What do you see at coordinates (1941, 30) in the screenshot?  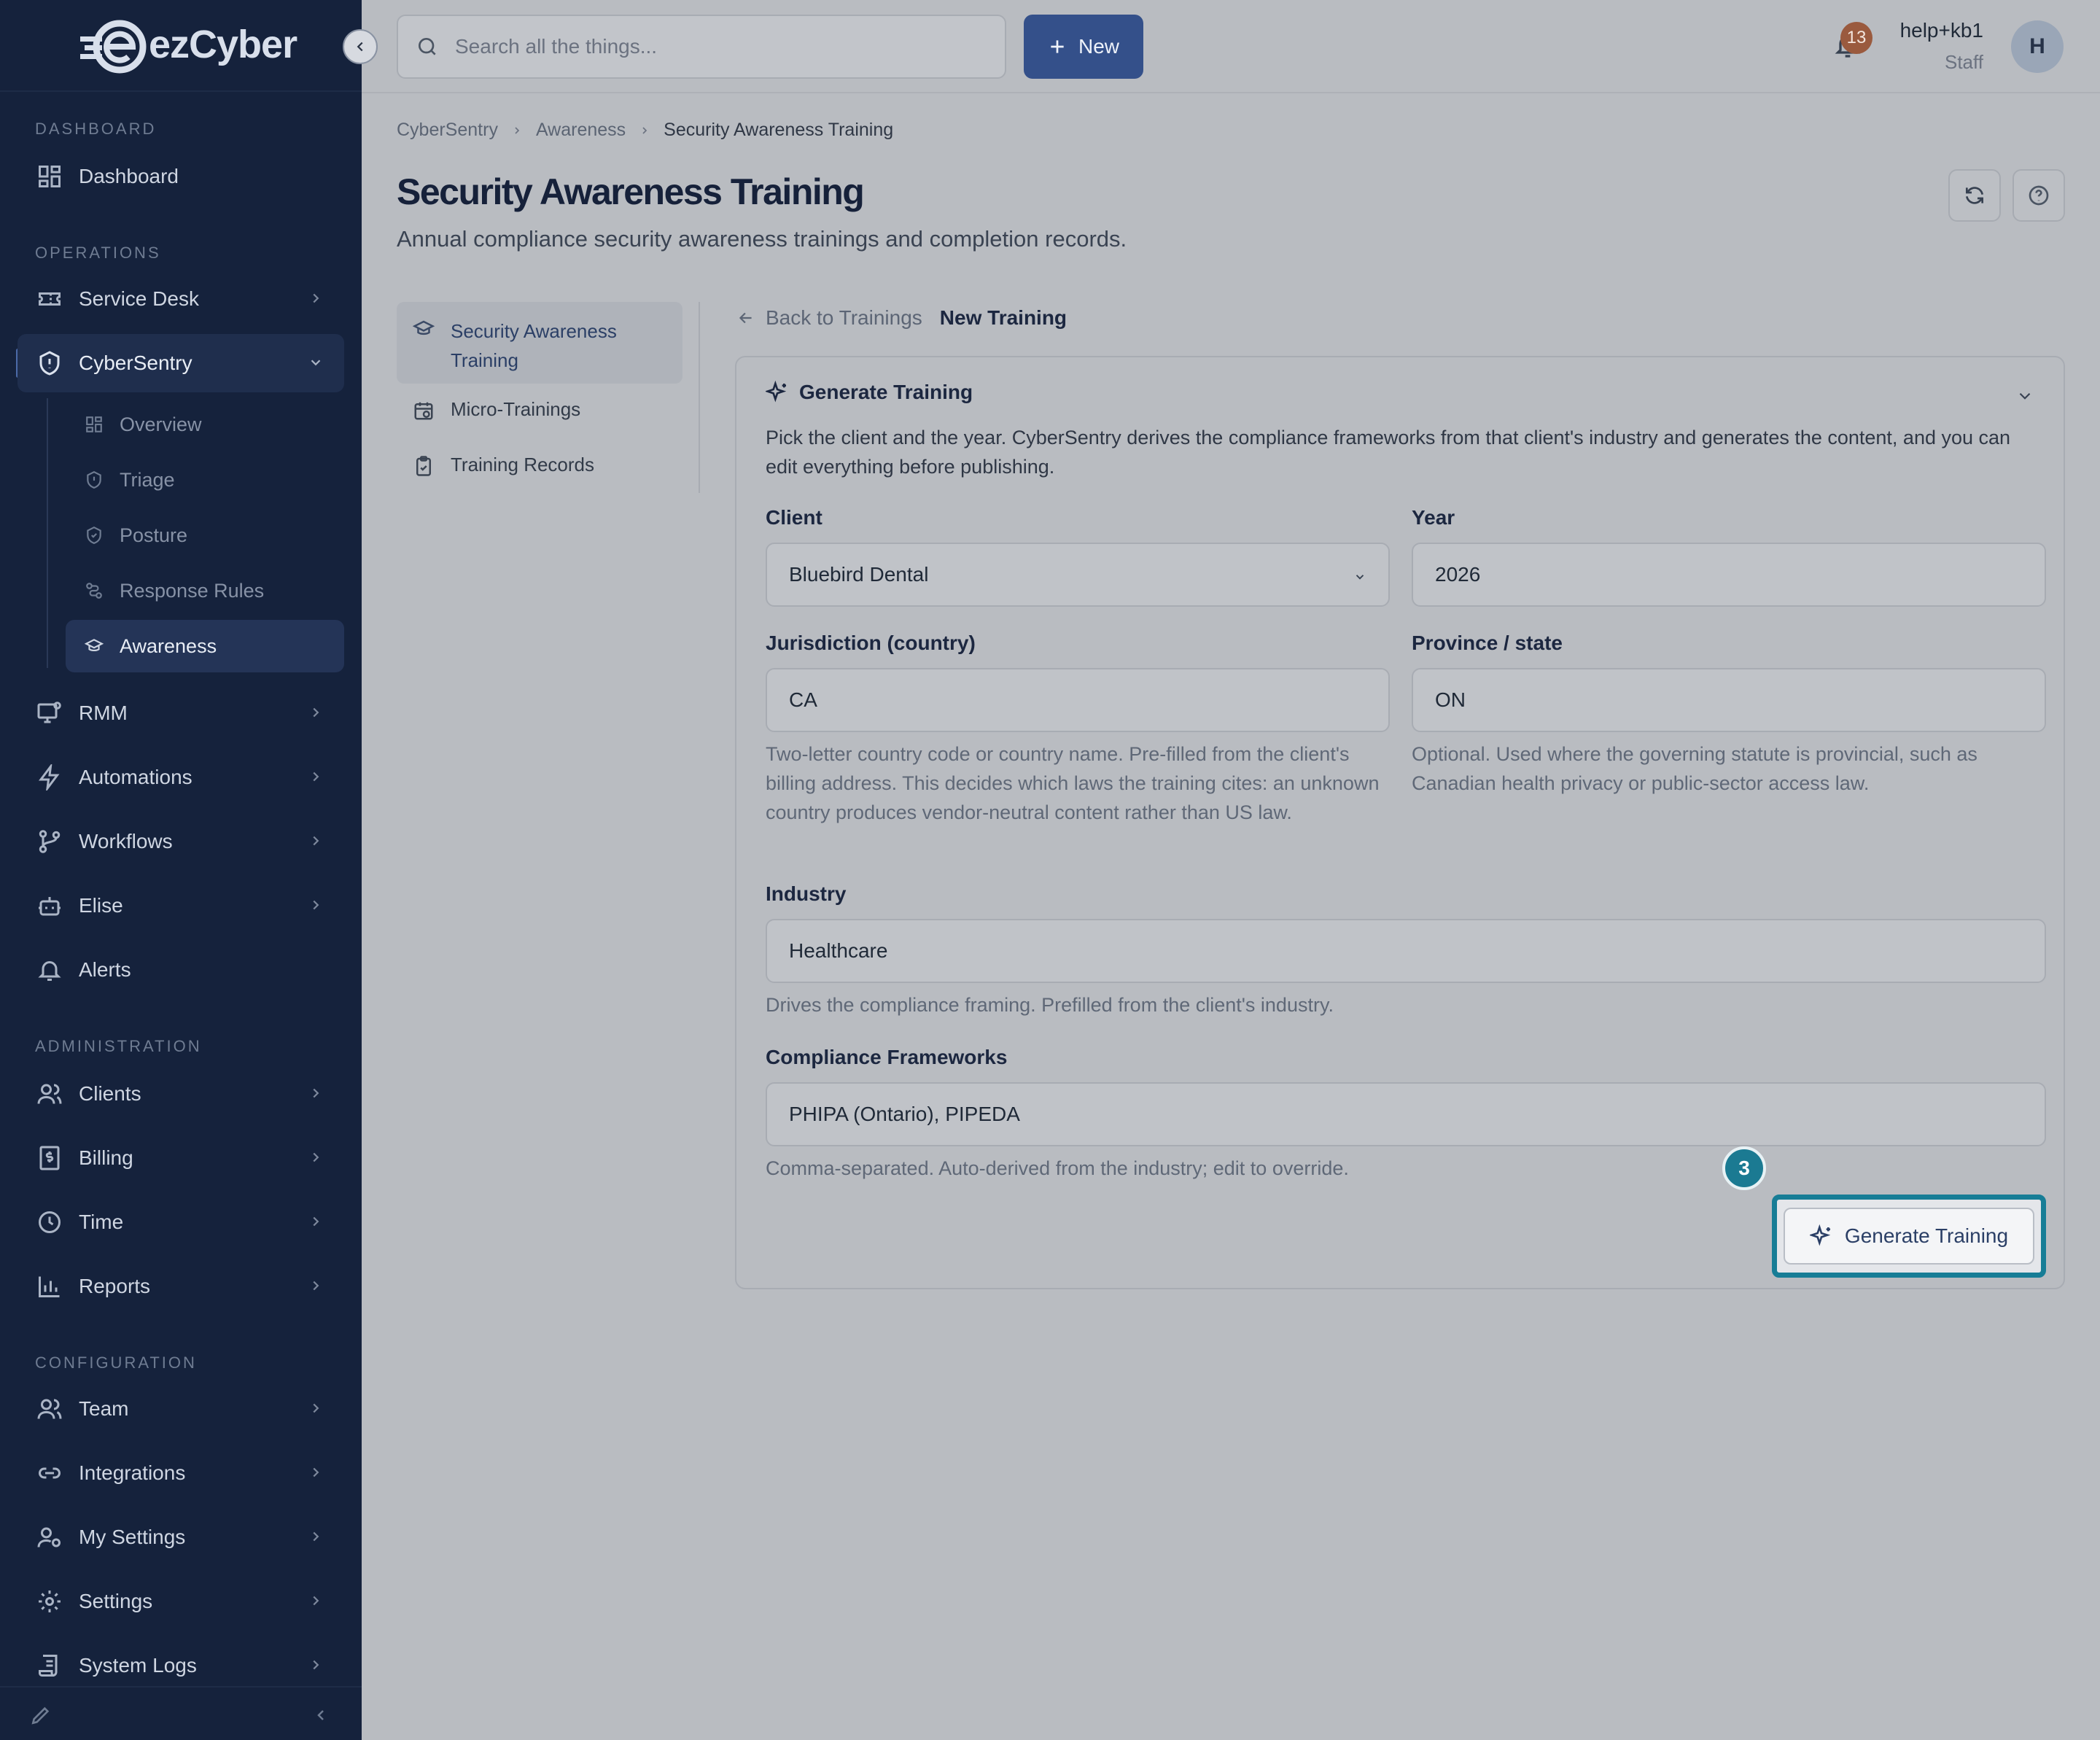 I see `user-name: help+kb1` at bounding box center [1941, 30].